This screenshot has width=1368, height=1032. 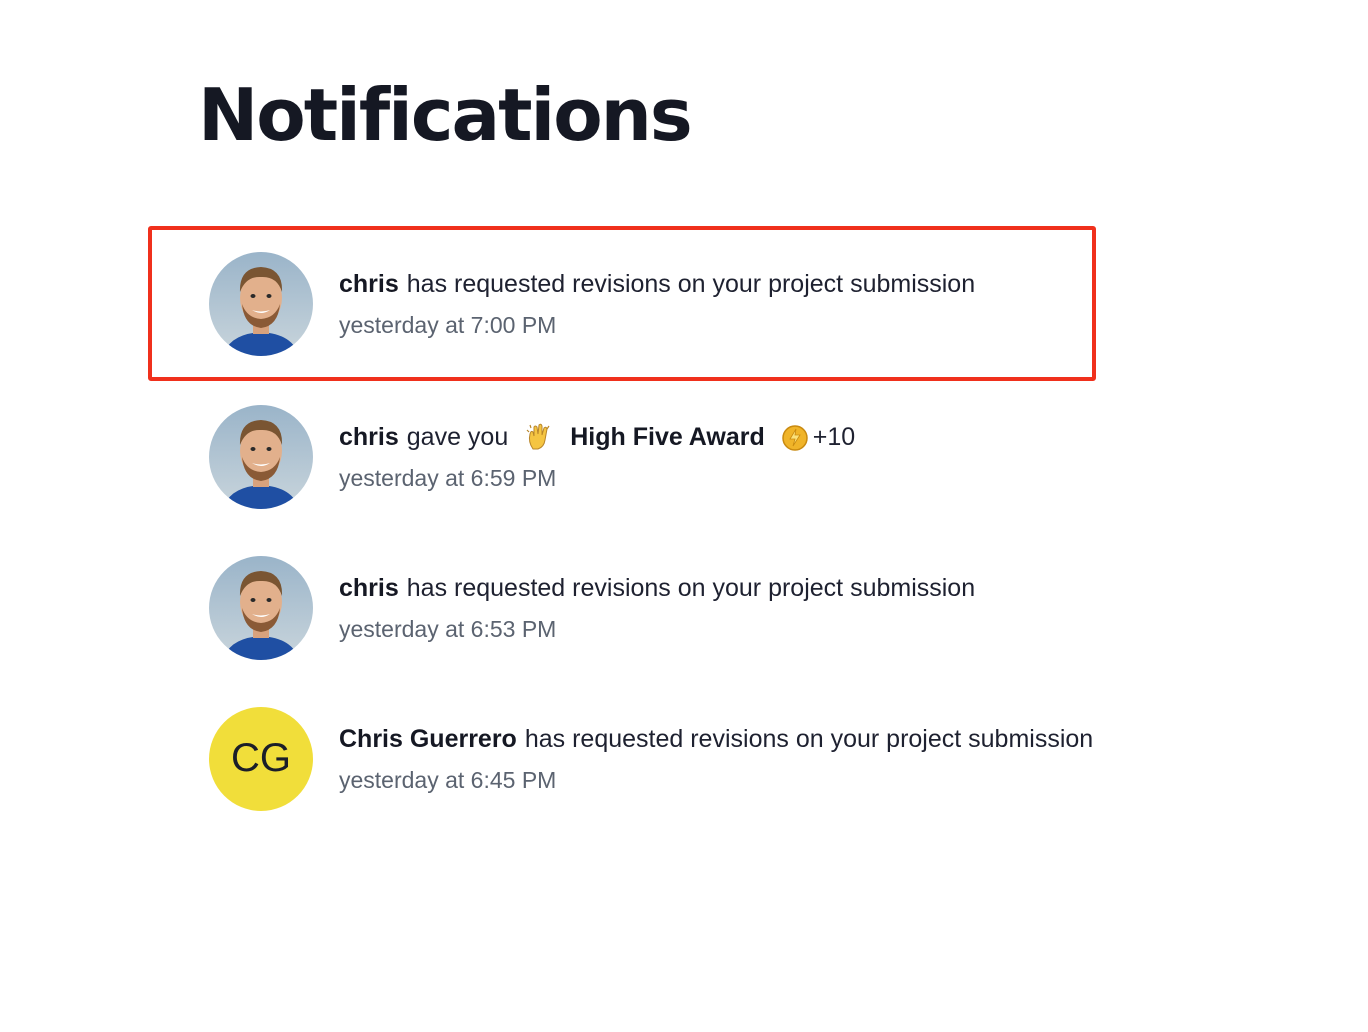 I want to click on actor-name: Chris Guerrero, so click(x=428, y=739).